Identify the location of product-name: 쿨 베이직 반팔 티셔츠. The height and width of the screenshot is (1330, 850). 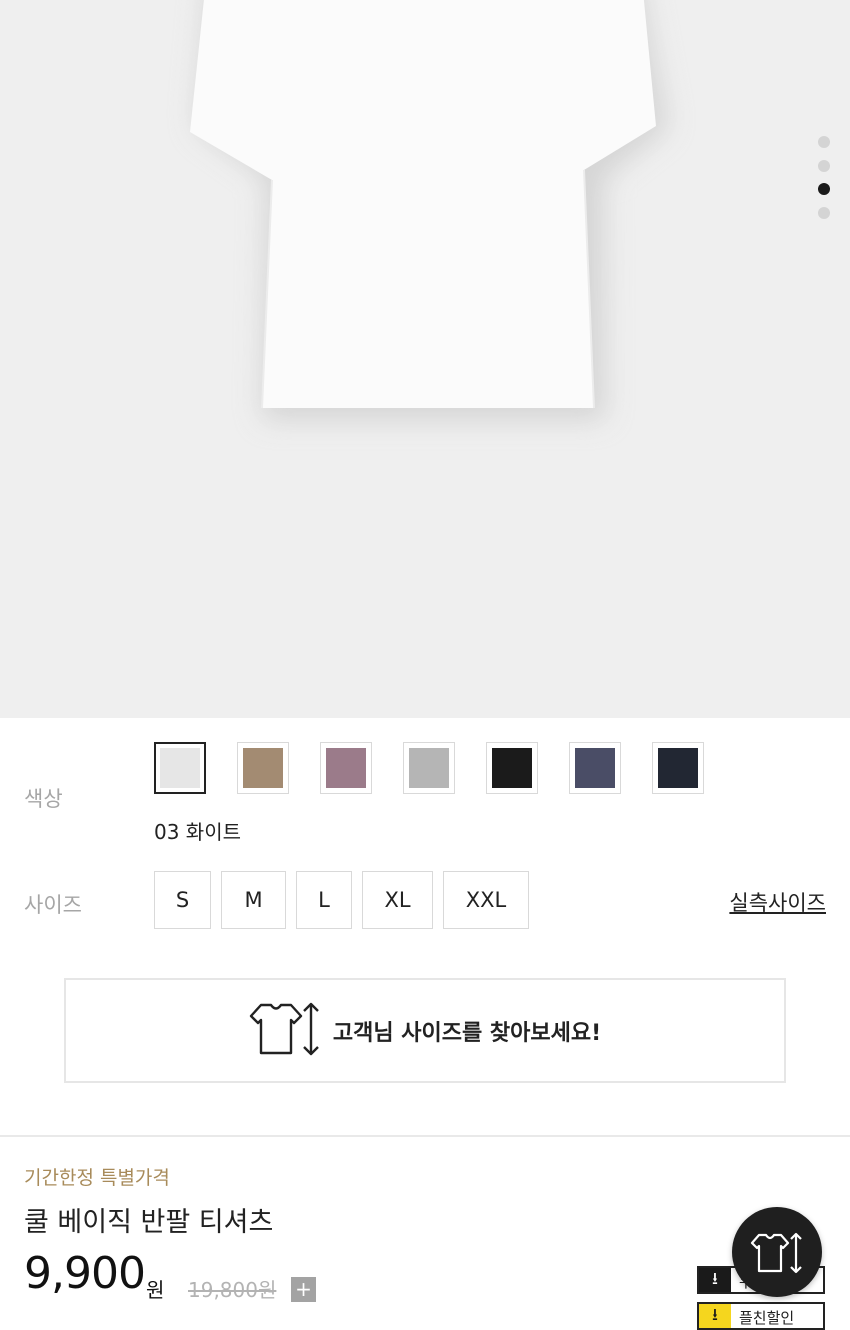
(149, 1222).